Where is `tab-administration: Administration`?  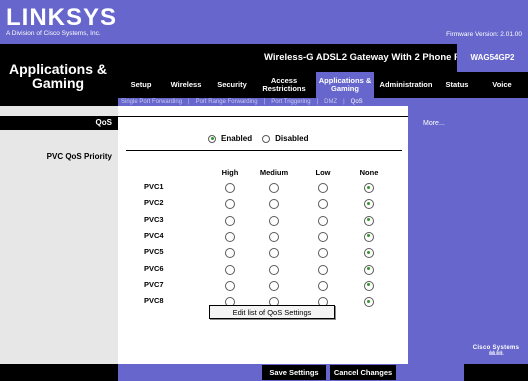 tab-administration: Administration is located at coordinates (406, 85).